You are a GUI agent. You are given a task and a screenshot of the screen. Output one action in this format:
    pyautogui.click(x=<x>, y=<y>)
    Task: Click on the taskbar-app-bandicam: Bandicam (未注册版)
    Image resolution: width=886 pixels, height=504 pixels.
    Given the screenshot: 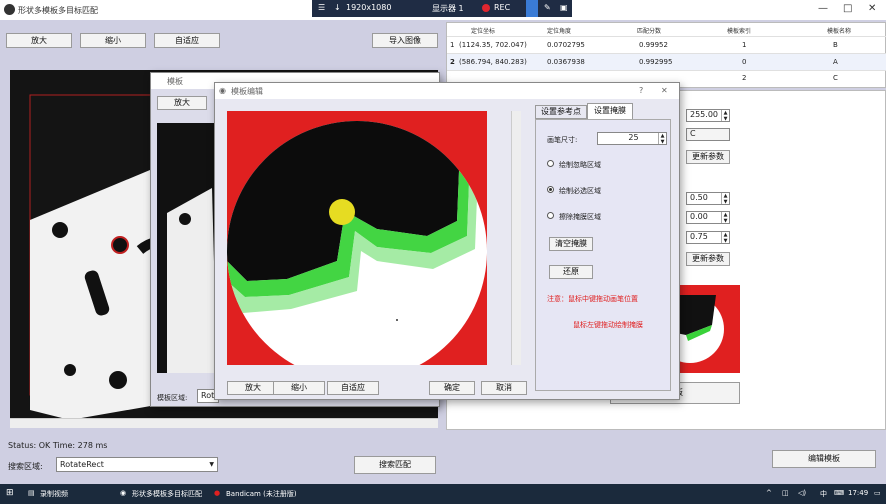 What is the action you would take?
    pyautogui.click(x=261, y=494)
    